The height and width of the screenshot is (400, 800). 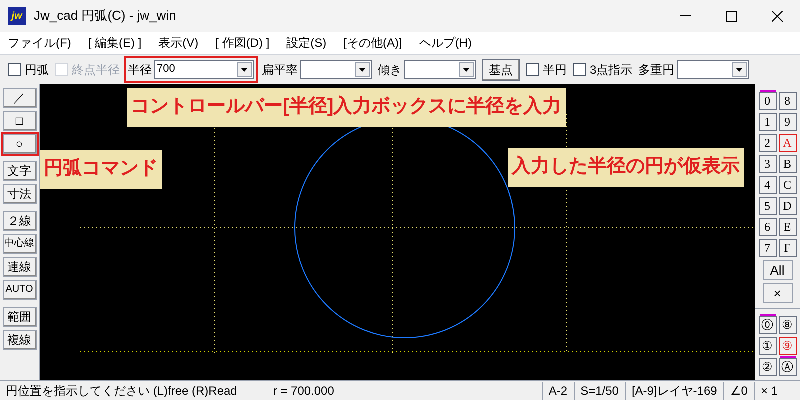 What do you see at coordinates (599, 391) in the screenshot?
I see `status-cell: S=1/50` at bounding box center [599, 391].